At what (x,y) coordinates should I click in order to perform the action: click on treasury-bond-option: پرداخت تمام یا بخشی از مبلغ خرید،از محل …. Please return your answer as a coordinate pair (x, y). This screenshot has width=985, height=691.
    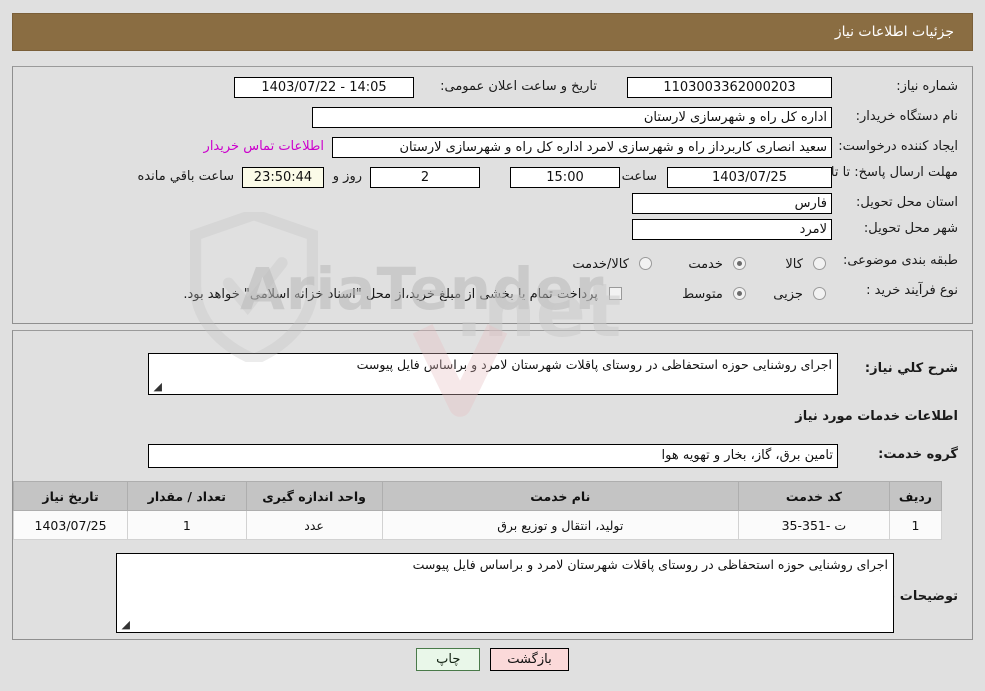
    Looking at the image, I should click on (402, 292).